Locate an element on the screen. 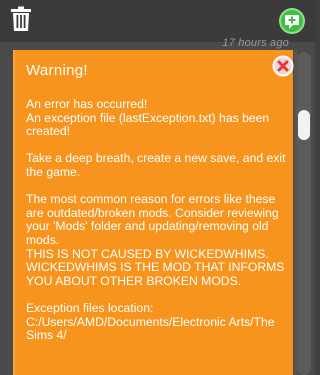  close-notification-button is located at coordinates (283, 66).